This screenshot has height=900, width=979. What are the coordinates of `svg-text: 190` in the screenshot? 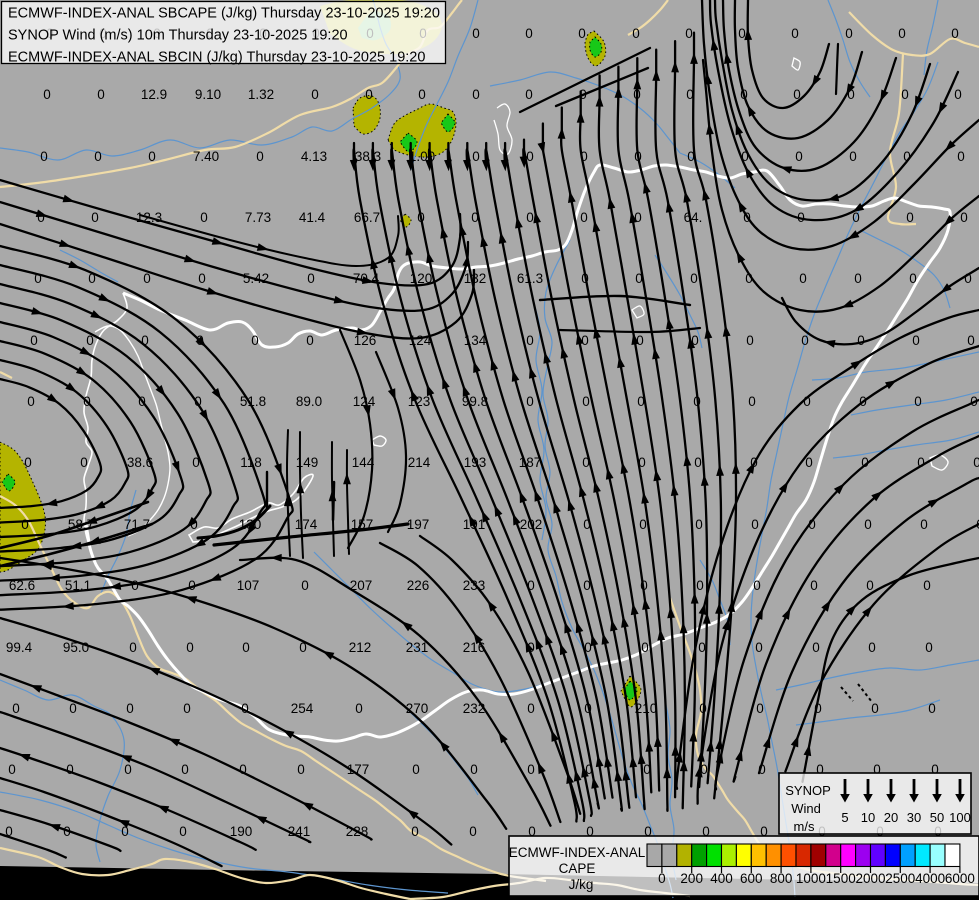 It's located at (241, 831).